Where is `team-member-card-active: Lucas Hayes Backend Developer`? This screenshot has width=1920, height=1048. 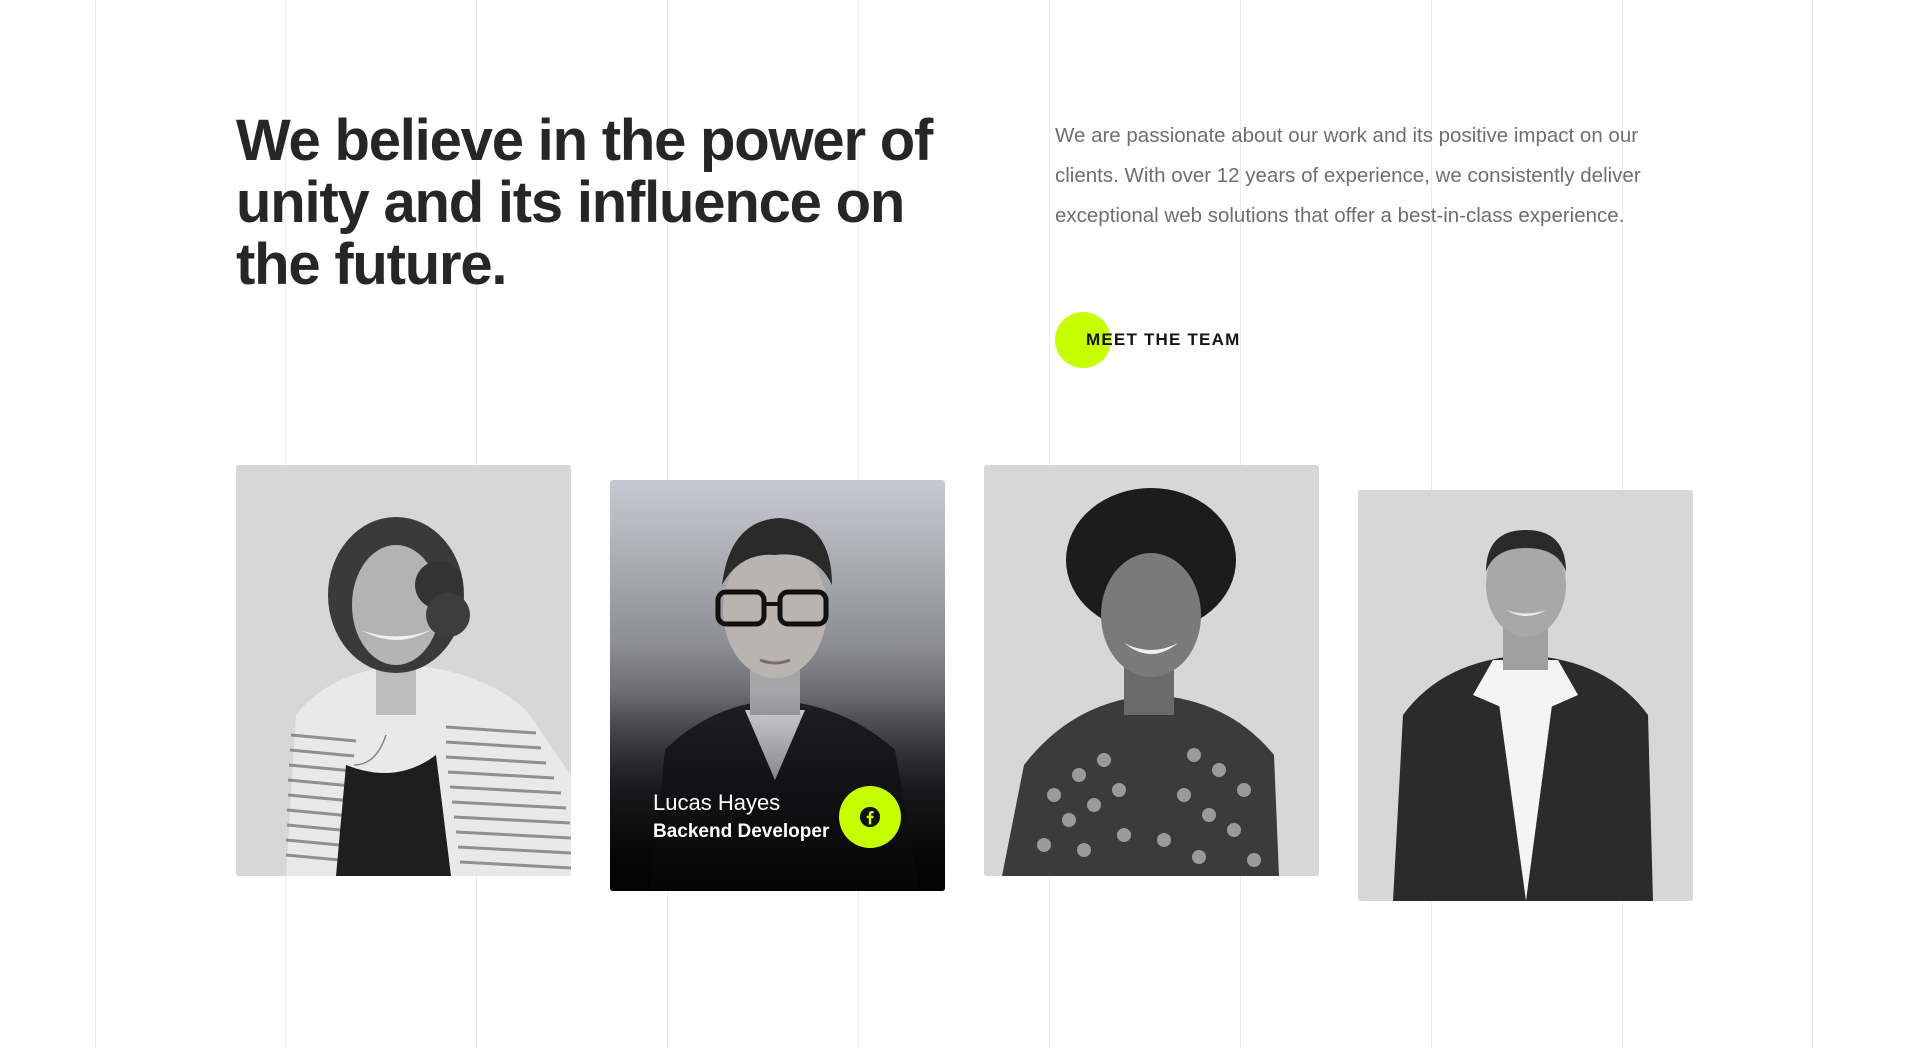
team-member-card-active: Lucas Hayes Backend Developer is located at coordinates (777, 685).